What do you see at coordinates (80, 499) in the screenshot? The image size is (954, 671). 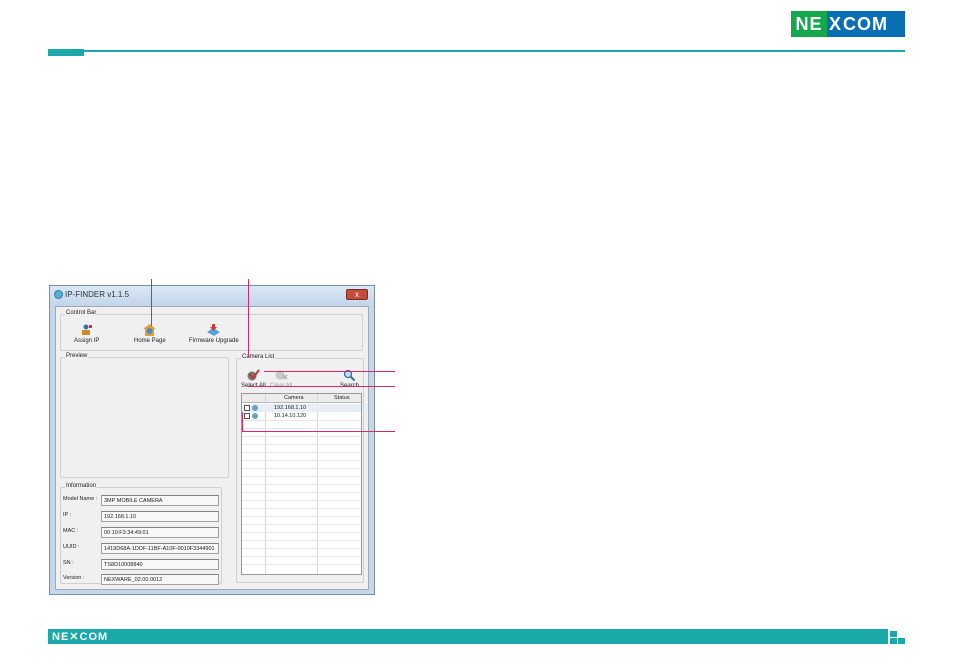 I see `model-name-label: Model Name :` at bounding box center [80, 499].